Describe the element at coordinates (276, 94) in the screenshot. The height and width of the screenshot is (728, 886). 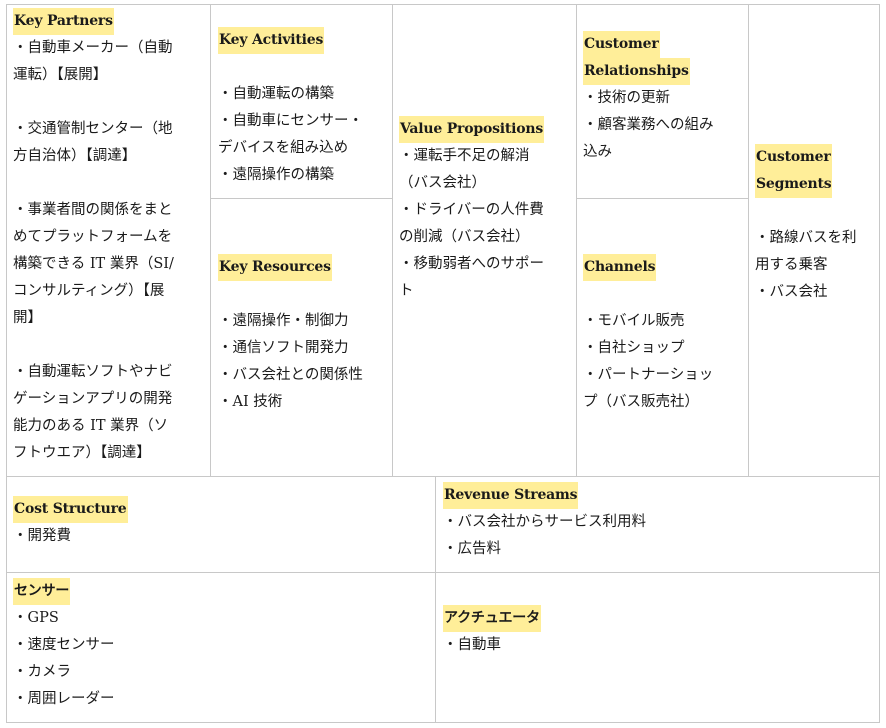
I see `key-activities-item-1: ・自動運転の構築` at that location.